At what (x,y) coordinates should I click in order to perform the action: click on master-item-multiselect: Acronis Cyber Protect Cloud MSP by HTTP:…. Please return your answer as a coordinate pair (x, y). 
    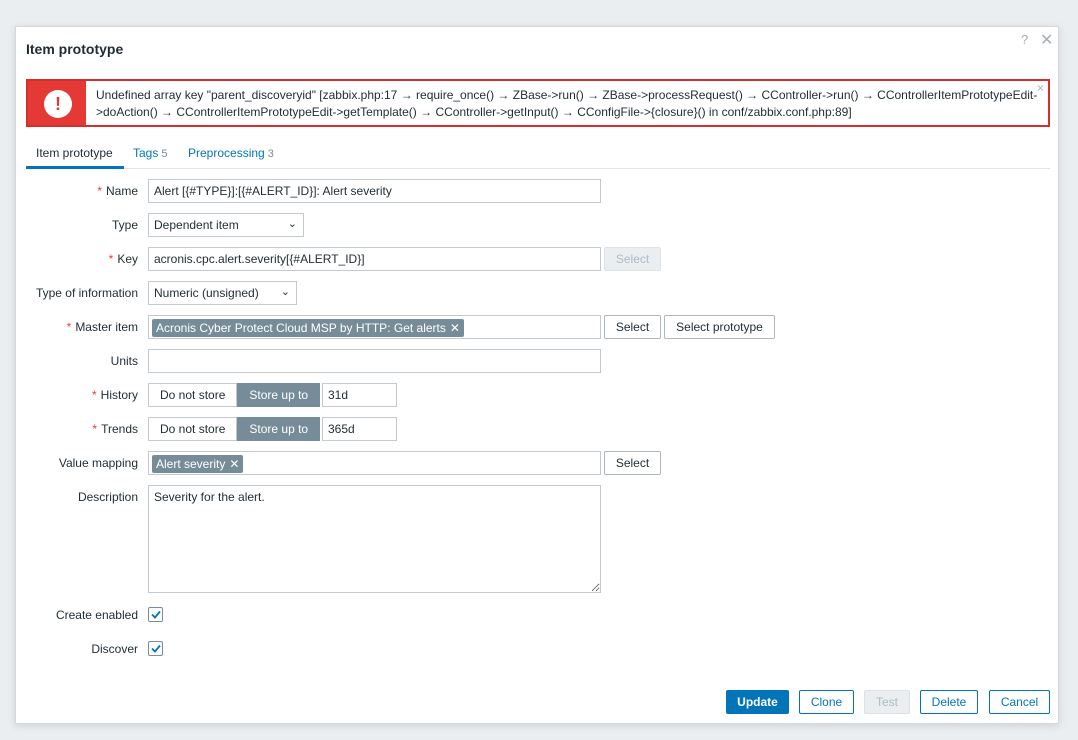
    Looking at the image, I should click on (374, 327).